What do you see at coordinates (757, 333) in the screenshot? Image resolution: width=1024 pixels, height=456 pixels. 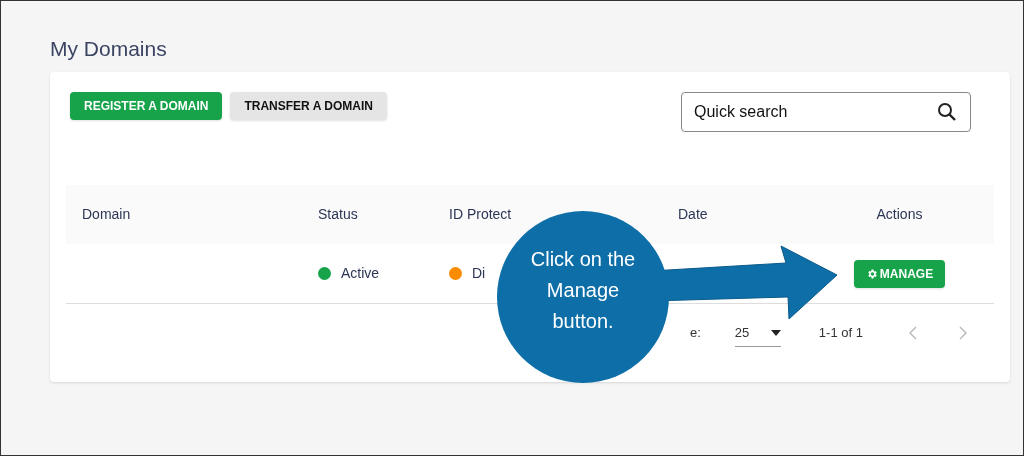 I see `rows-per-page-select: 25` at bounding box center [757, 333].